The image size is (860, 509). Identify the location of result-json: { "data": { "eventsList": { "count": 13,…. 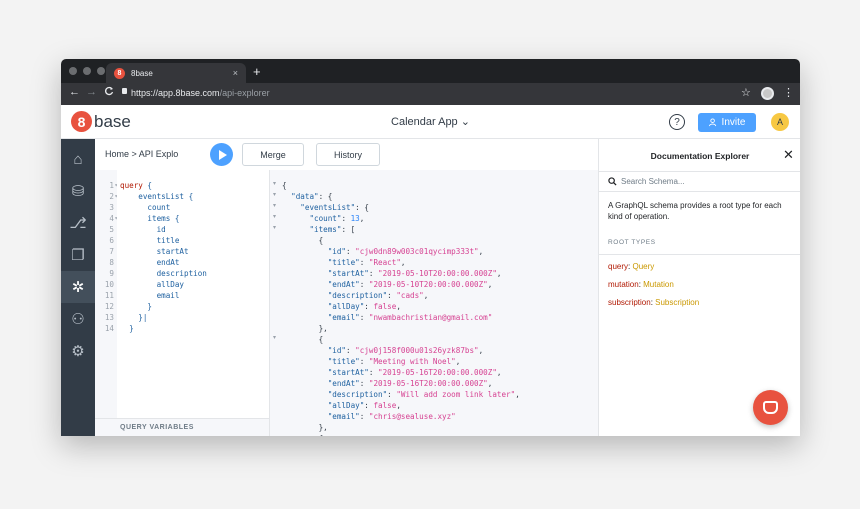
(401, 308).